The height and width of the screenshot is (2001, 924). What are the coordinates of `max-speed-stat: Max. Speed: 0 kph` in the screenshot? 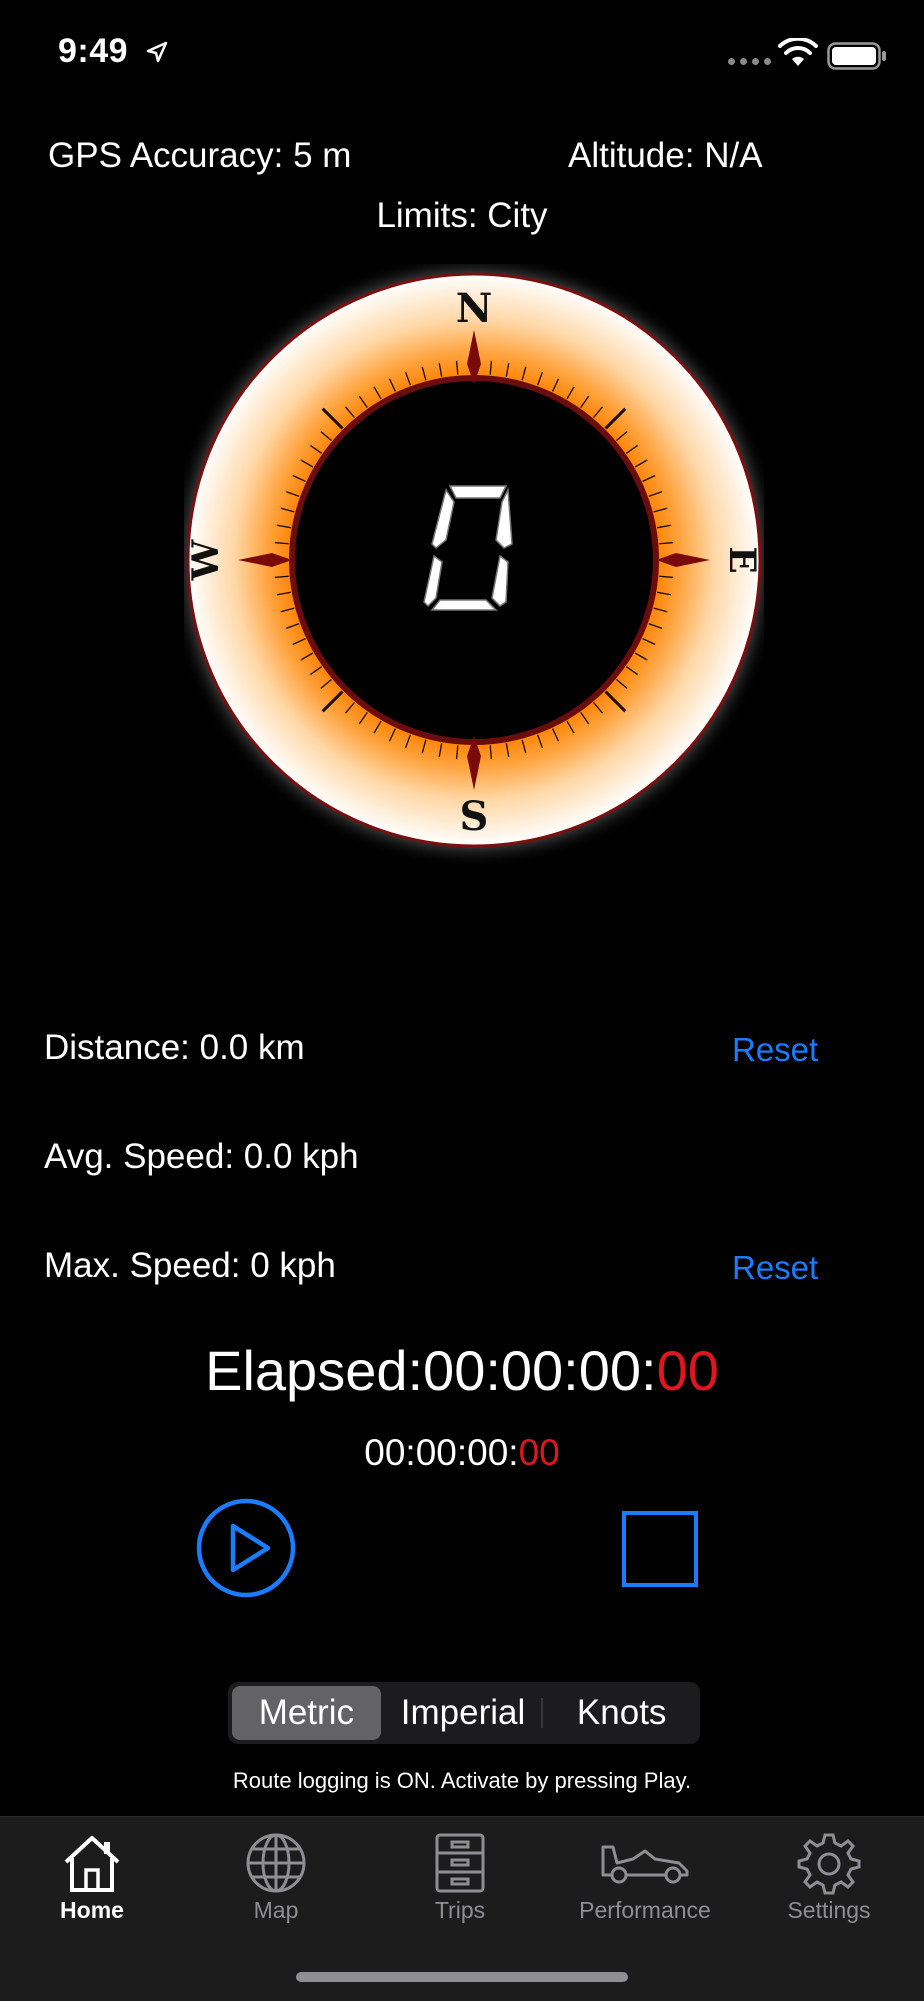 It's located at (190, 1265).